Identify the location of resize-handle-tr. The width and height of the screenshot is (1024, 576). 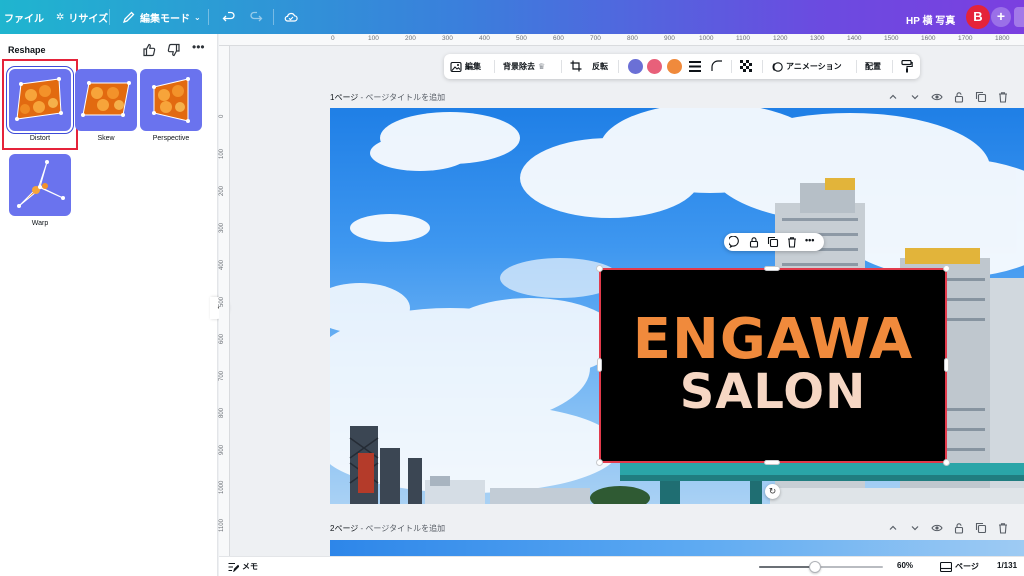
(946, 268).